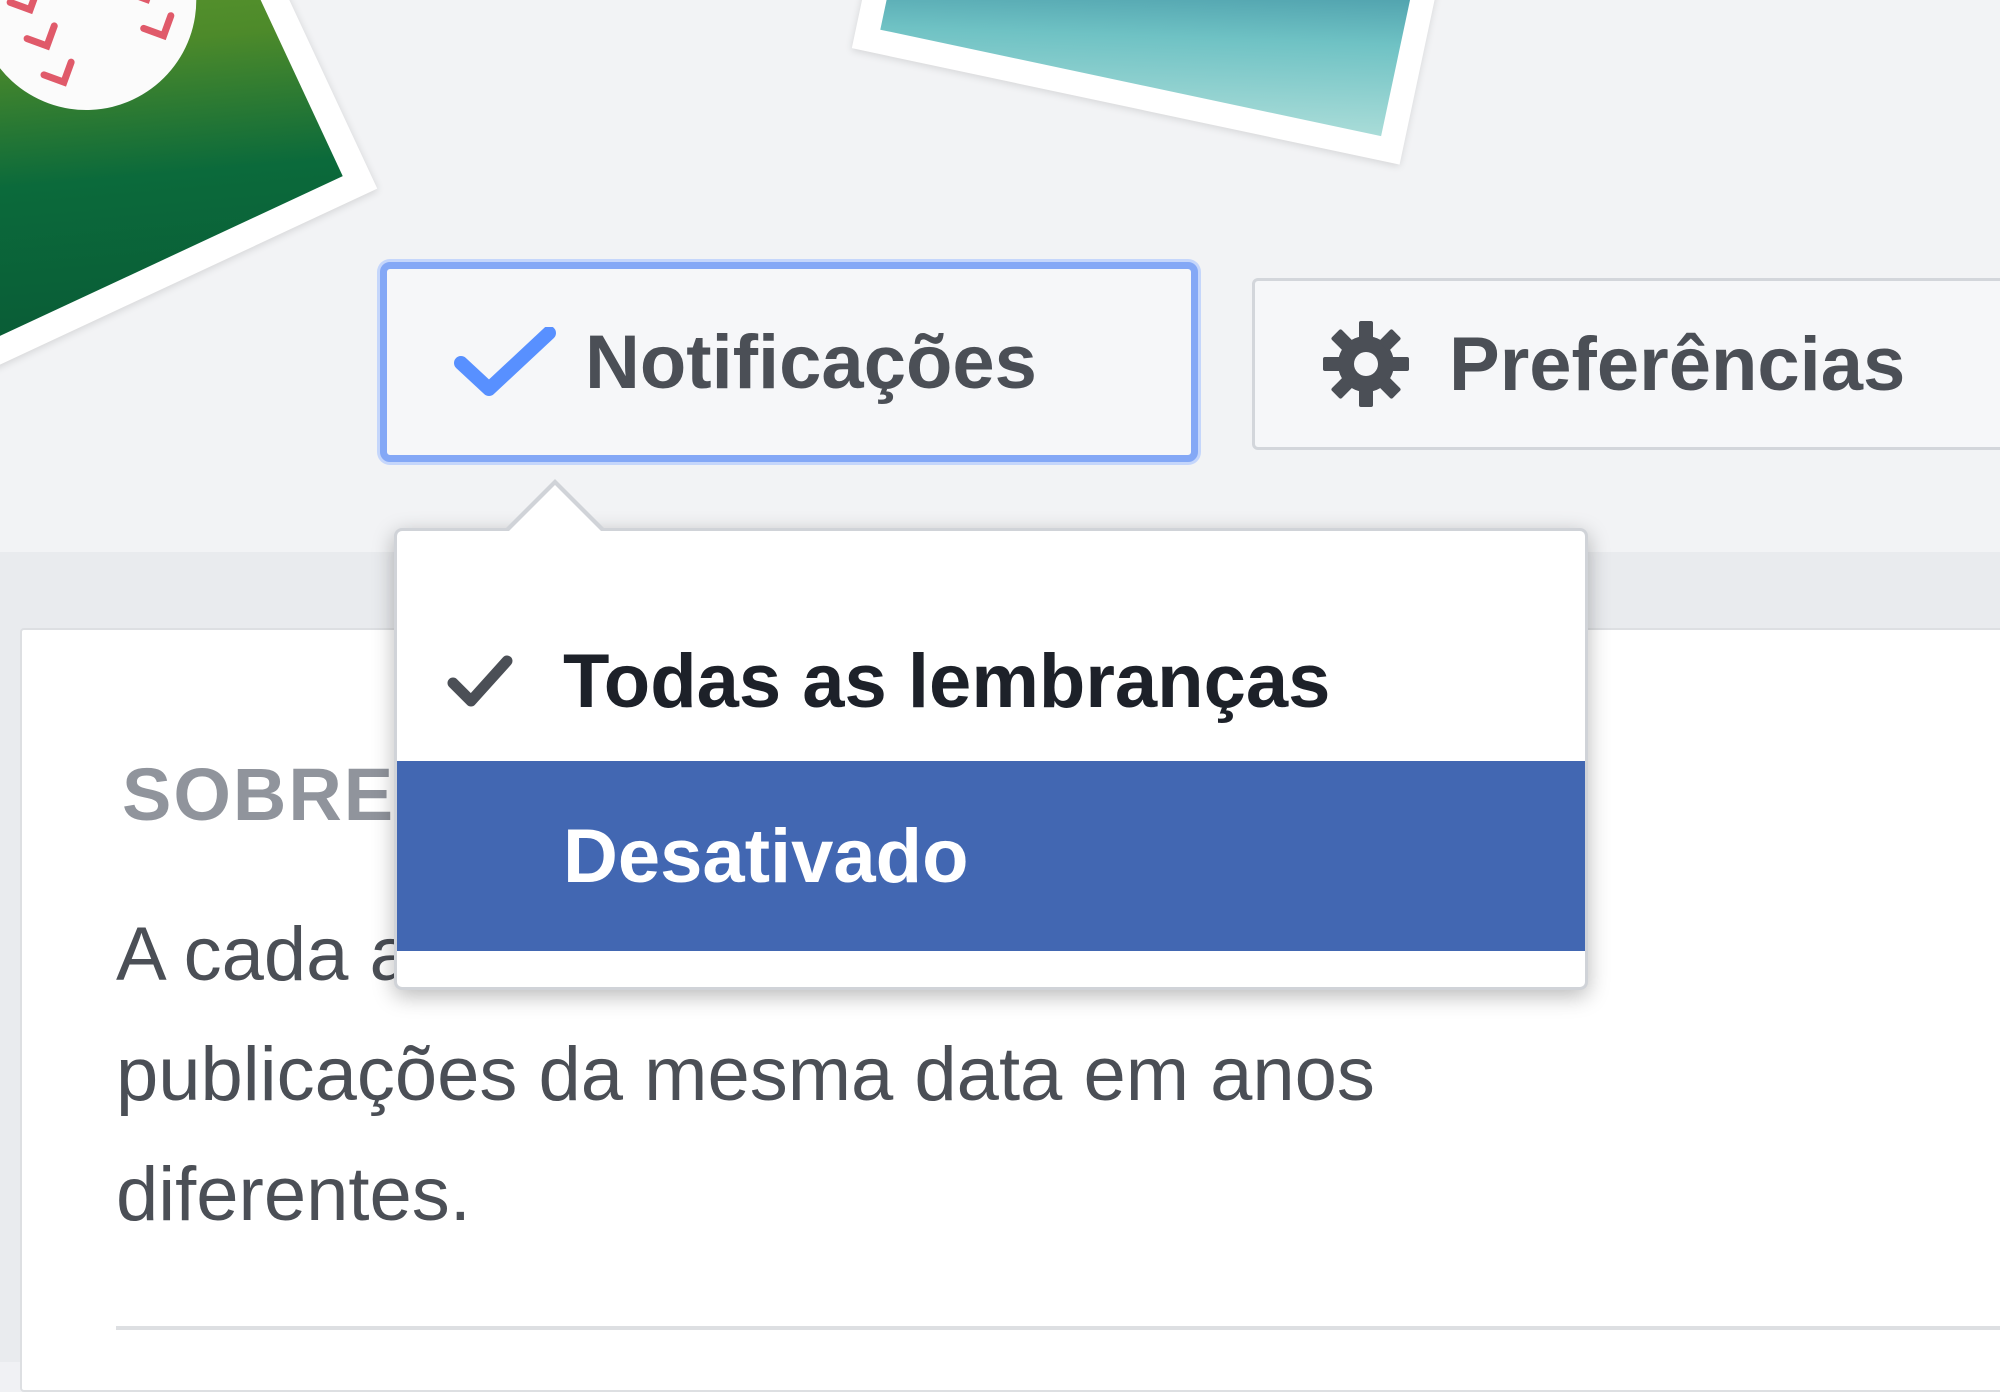 The image size is (2000, 1392). I want to click on preferences-button: Preferências, so click(1626, 364).